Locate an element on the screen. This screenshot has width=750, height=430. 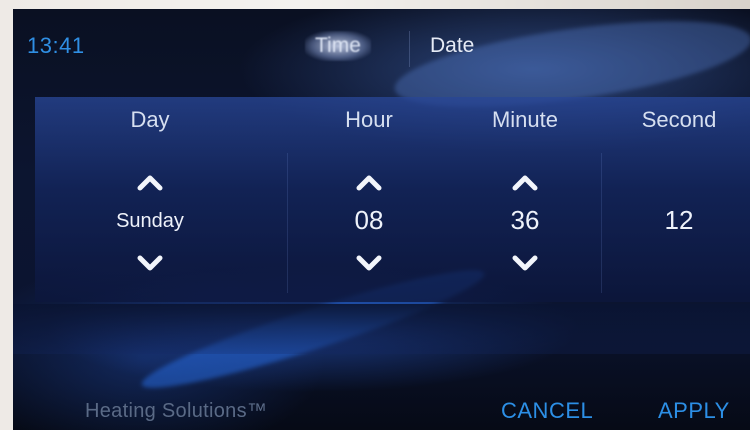
minute-label: Minute is located at coordinates (525, 119).